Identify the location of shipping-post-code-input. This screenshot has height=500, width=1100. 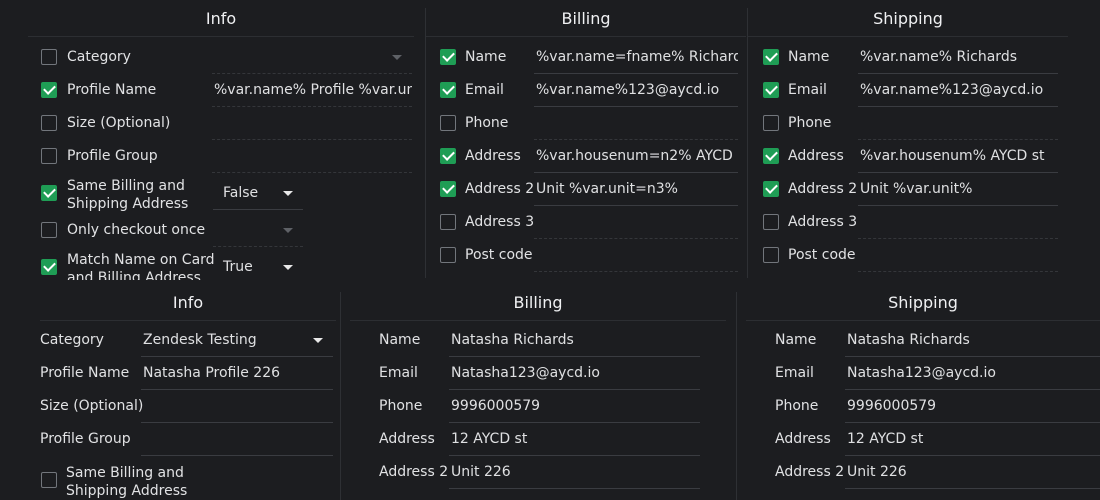
(958, 255).